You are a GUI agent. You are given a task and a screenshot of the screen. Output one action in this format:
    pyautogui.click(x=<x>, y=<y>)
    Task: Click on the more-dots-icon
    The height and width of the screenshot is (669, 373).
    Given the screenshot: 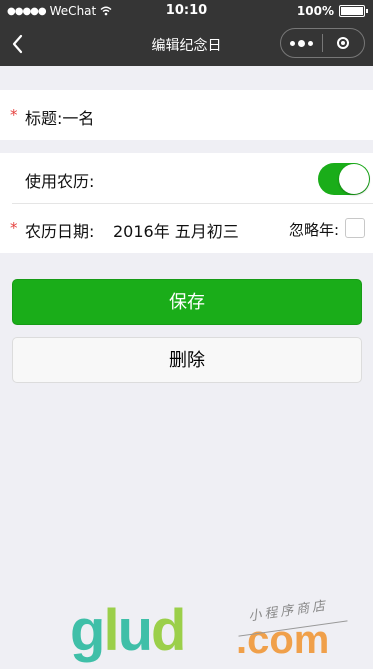 What is the action you would take?
    pyautogui.click(x=301, y=43)
    